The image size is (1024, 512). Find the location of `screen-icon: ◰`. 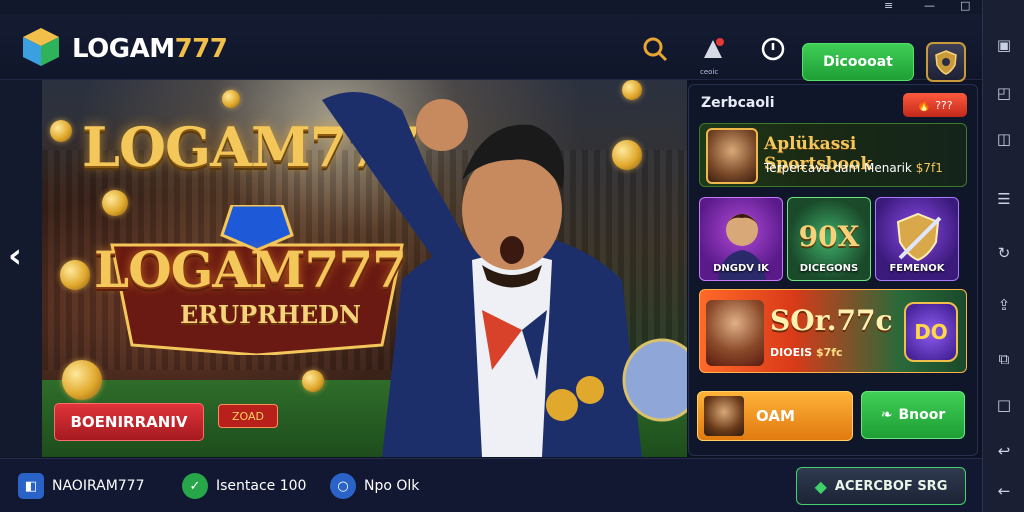

screen-icon: ◰ is located at coordinates (1004, 93).